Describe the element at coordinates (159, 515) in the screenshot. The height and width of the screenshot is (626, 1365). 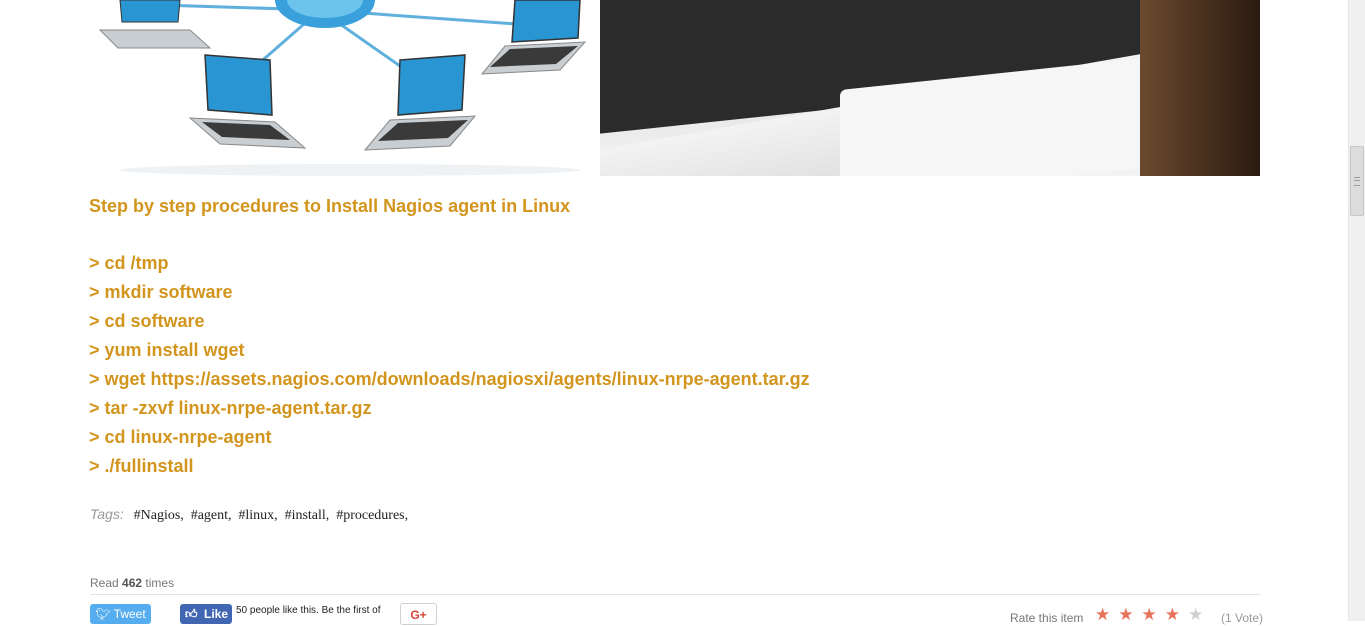
I see `tag-nagios: #Nagios,` at that location.